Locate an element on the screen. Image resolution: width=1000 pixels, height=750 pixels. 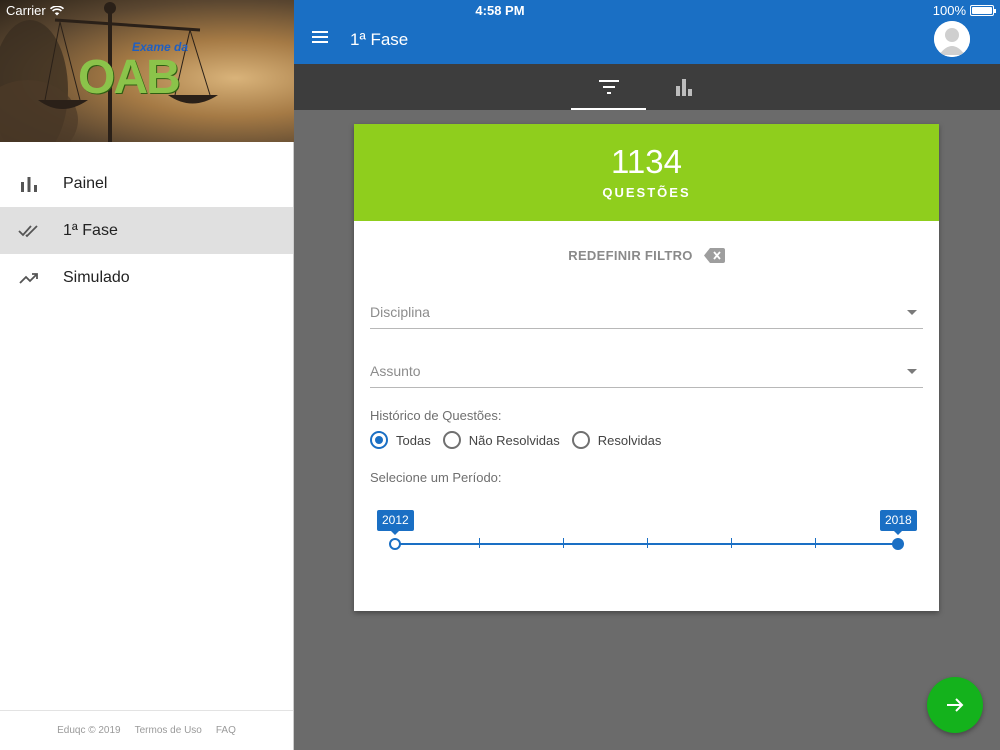
sidebar-item-simulado: Simulado is located at coordinates (146, 277).